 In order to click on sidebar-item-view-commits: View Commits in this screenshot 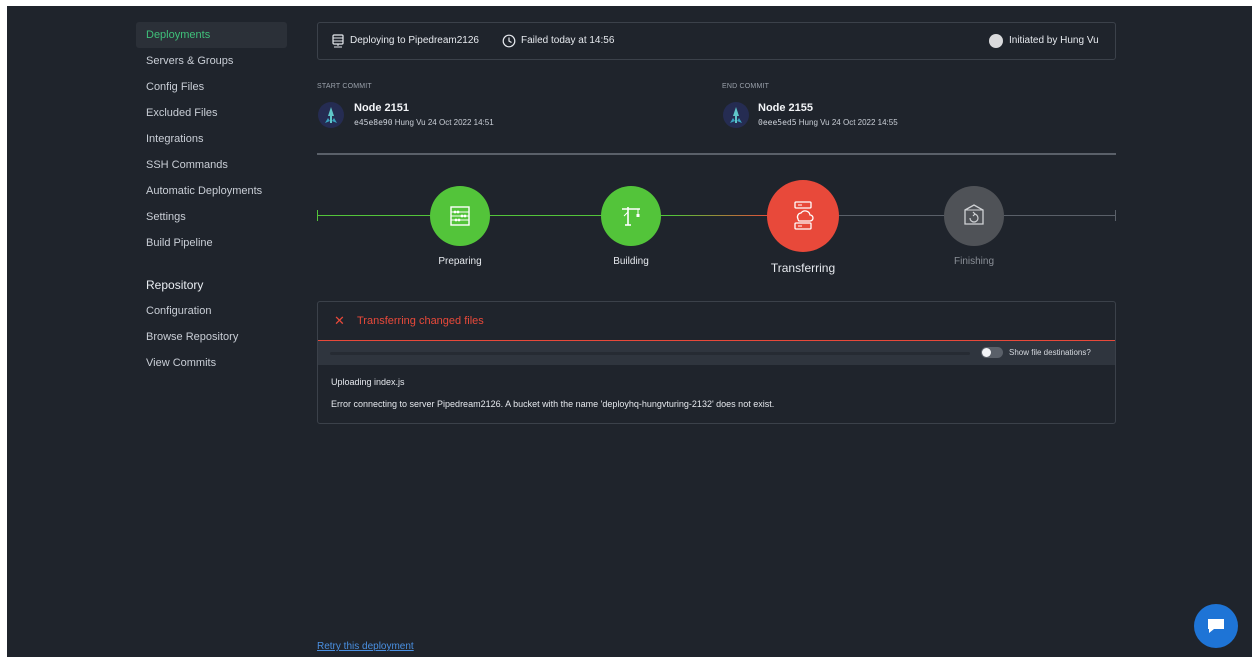, I will do `click(211, 363)`.